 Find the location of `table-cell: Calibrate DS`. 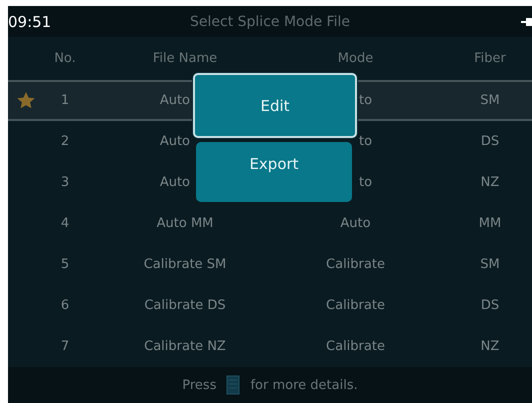

table-cell: Calibrate DS is located at coordinates (185, 305).